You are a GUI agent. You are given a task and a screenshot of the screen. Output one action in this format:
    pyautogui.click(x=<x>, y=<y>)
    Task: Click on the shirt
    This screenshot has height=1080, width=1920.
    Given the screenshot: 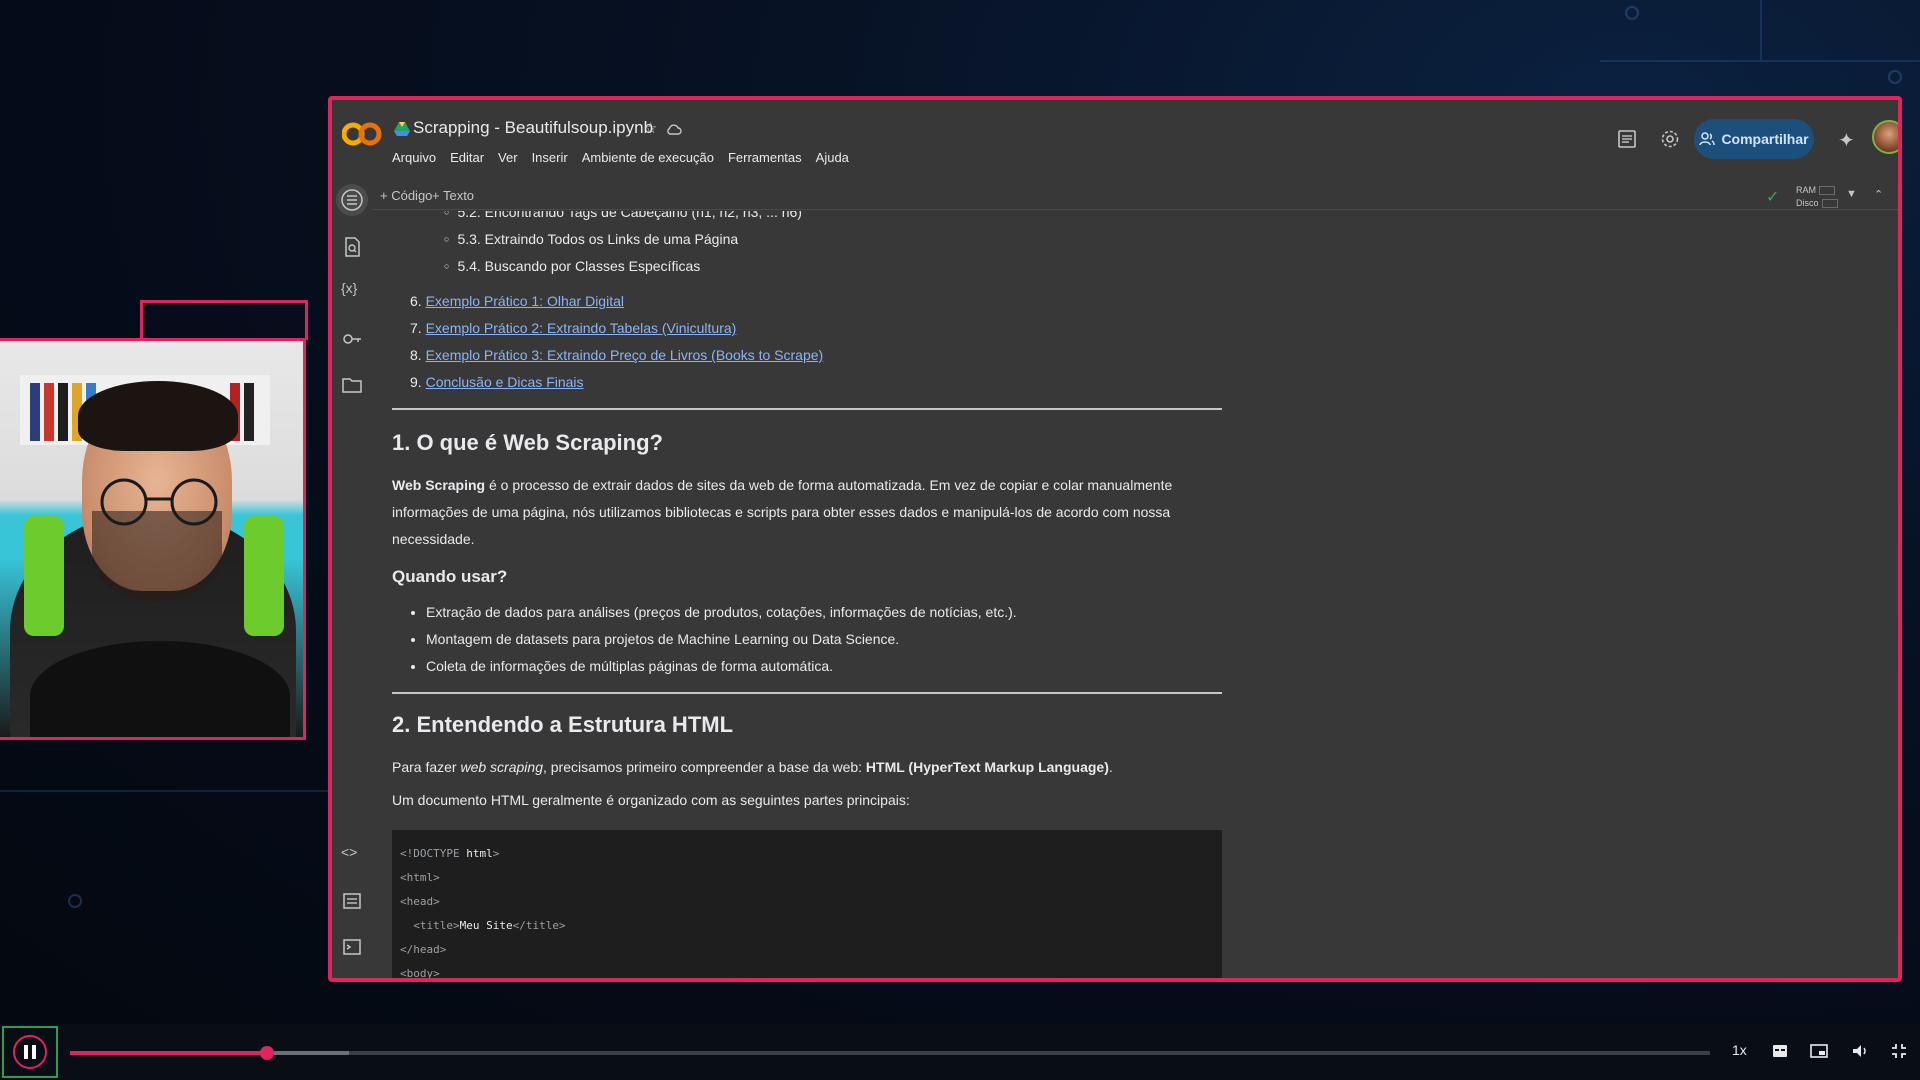 What is the action you would take?
    pyautogui.click(x=160, y=689)
    